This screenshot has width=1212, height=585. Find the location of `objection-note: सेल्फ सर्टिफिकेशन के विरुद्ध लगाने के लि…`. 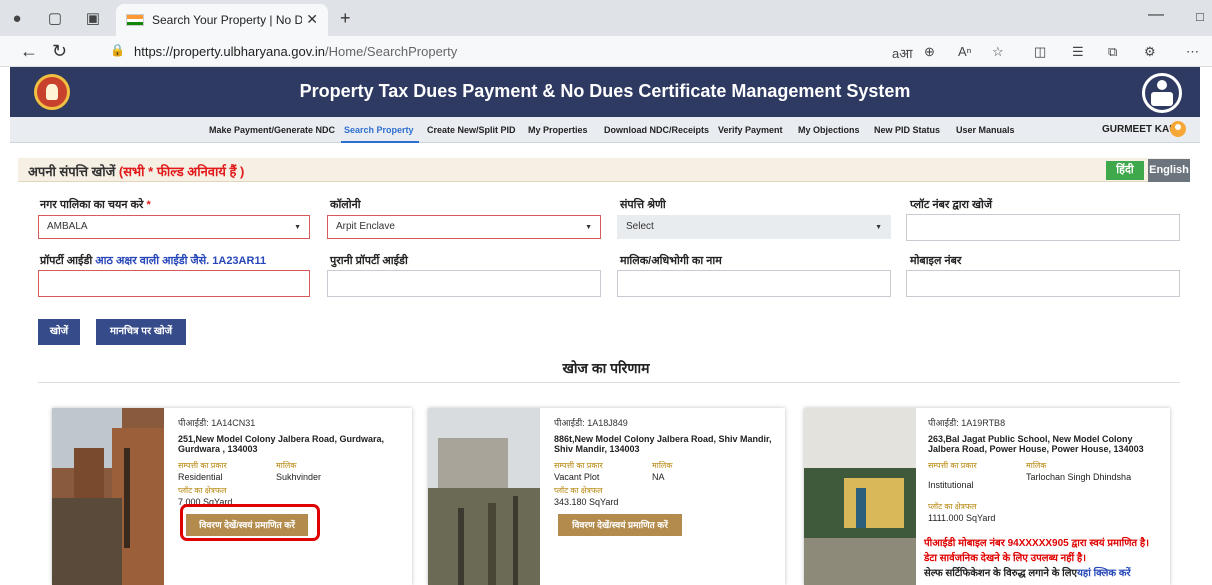

objection-note: सेल्फ सर्टिफिकेशन के विरुद्ध लगाने के लि… is located at coordinates (1001, 573).